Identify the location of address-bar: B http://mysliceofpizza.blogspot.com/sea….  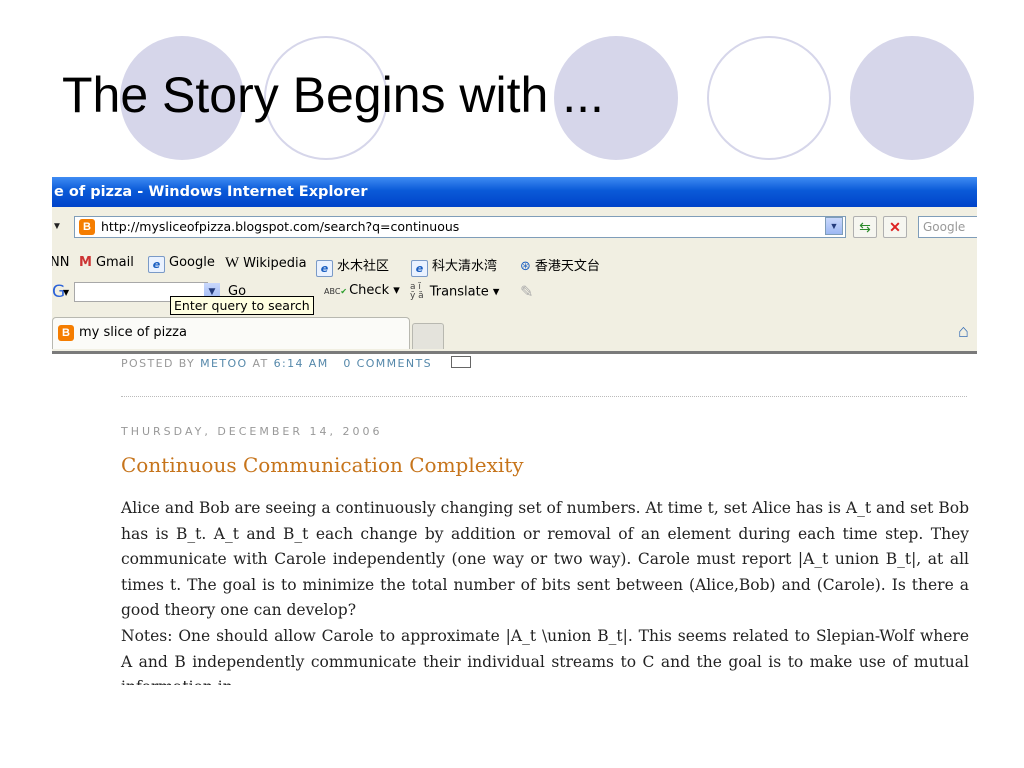
(460, 227).